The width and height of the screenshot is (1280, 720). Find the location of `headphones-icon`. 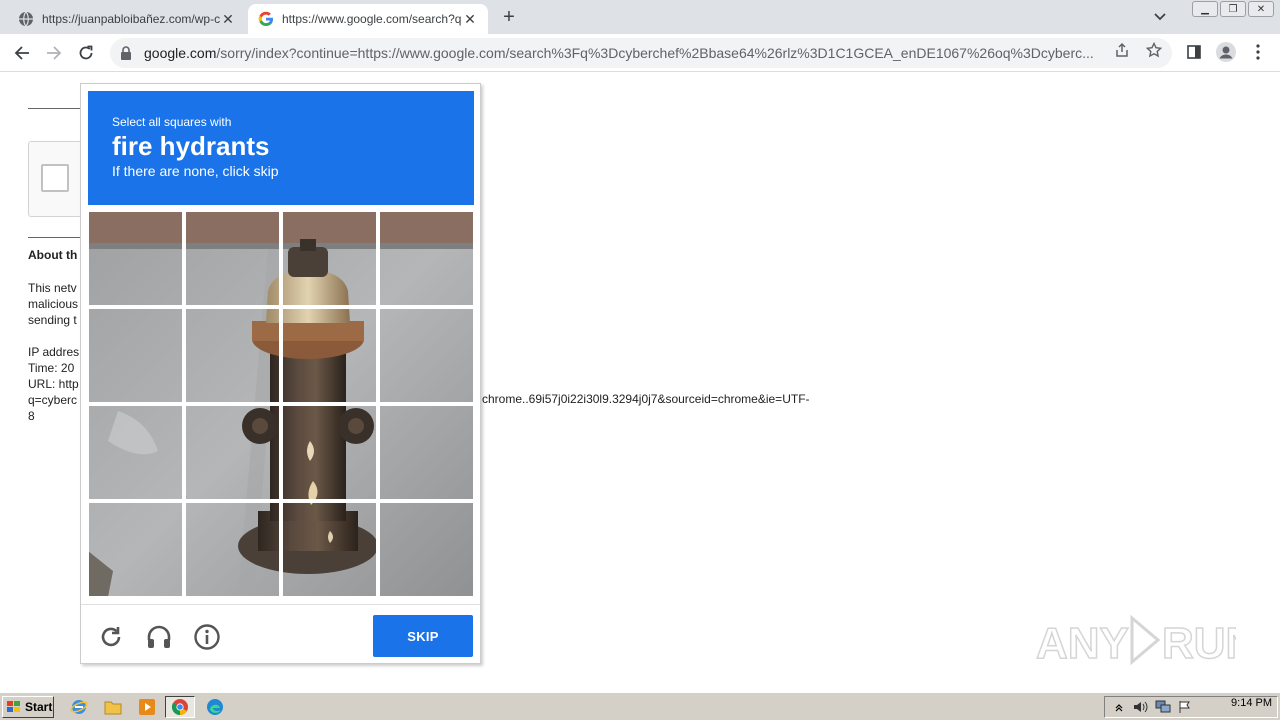

headphones-icon is located at coordinates (159, 636).